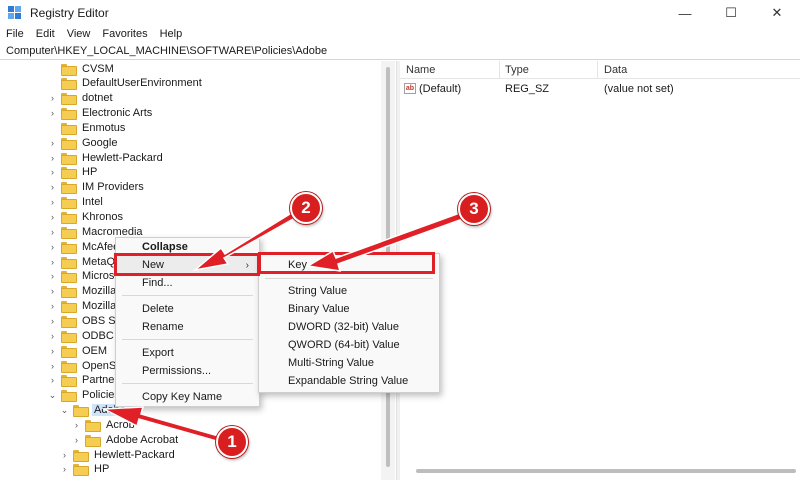 The image size is (800, 480). I want to click on close-button: ✕, so click(777, 13).